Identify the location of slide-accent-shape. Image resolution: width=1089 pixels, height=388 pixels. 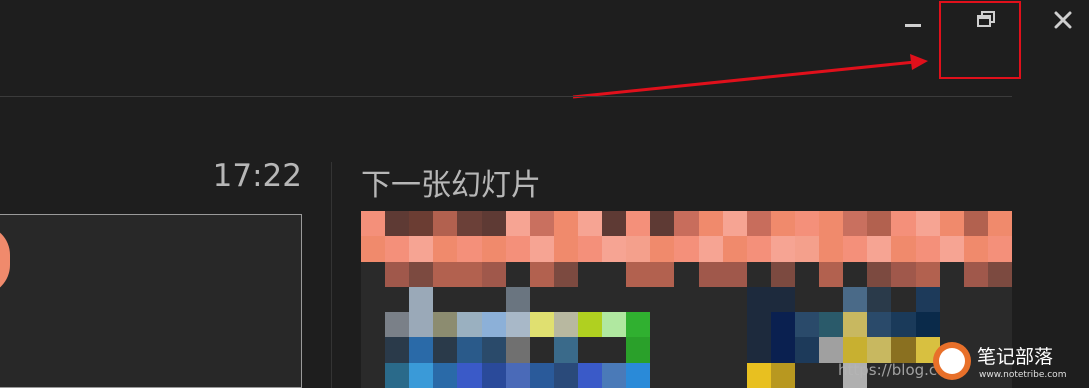
(5, 260).